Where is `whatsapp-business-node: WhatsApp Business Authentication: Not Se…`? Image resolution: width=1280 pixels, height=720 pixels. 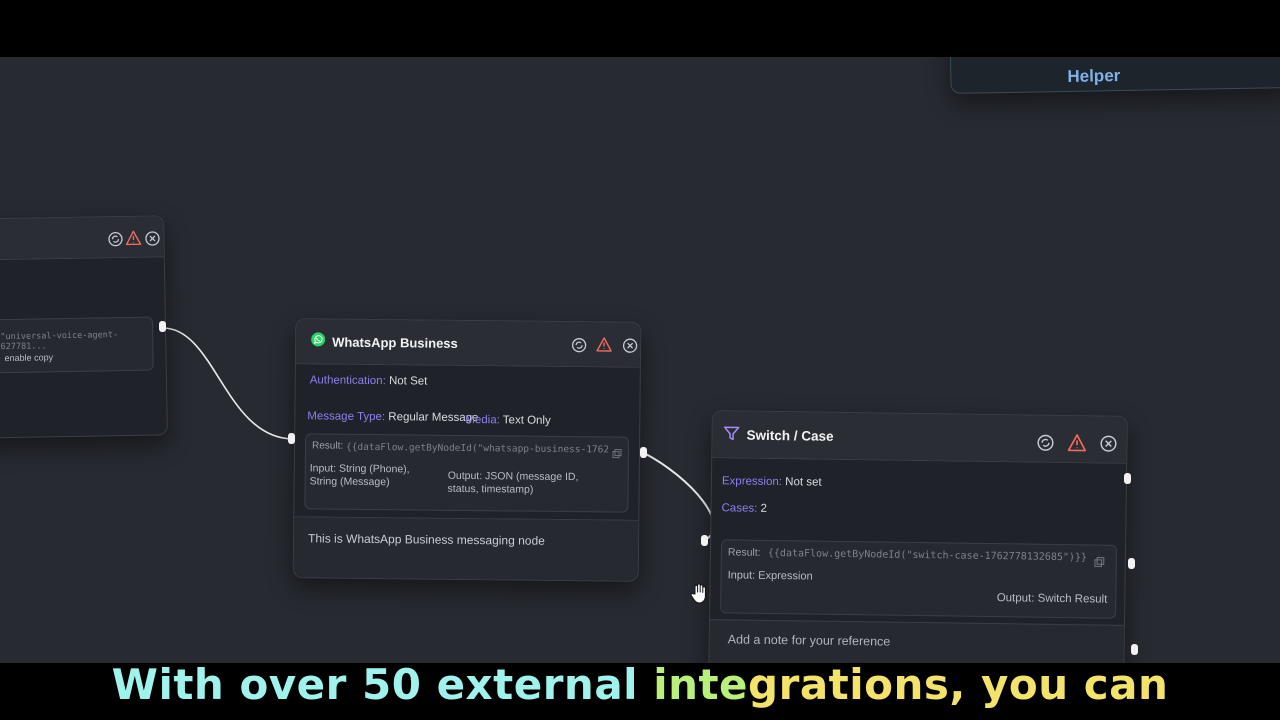
whatsapp-business-node: WhatsApp Business Authentication: Not Se… is located at coordinates (467, 450).